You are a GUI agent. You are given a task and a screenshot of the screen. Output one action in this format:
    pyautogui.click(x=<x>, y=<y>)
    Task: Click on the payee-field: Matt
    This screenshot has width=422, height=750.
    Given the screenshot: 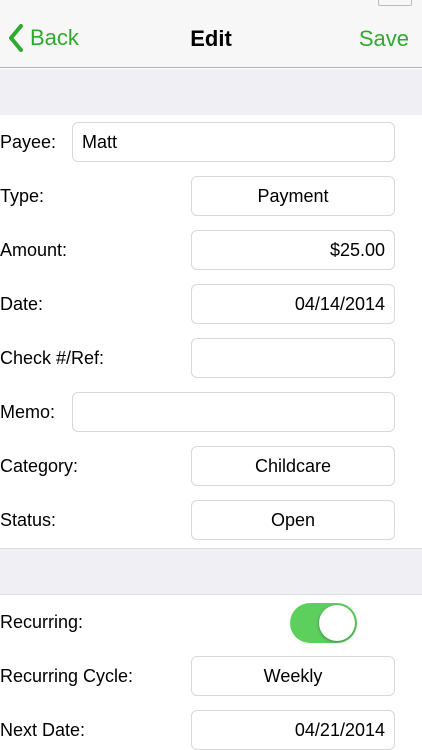 What is the action you would take?
    pyautogui.click(x=233, y=142)
    